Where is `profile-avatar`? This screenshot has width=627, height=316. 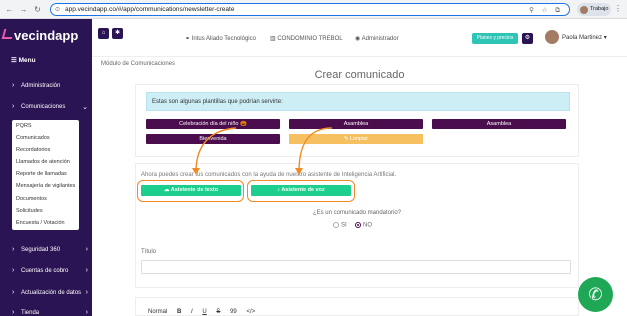 profile-avatar is located at coordinates (584, 9).